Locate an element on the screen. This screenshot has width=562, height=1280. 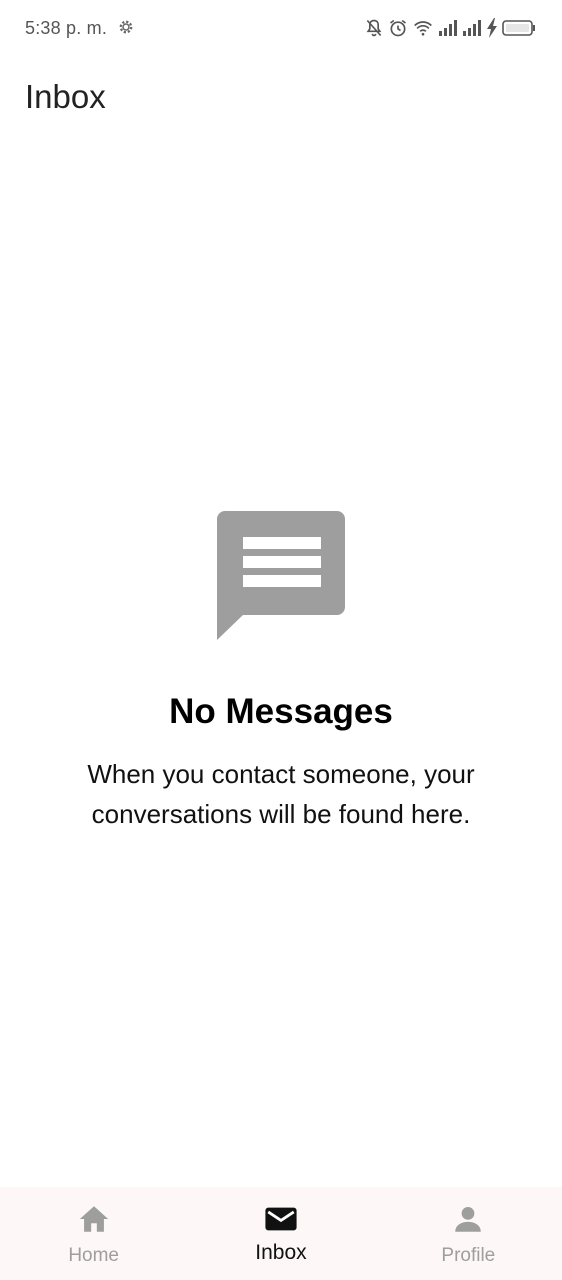
nav-item-inbox: Inbox is located at coordinates (280, 1233).